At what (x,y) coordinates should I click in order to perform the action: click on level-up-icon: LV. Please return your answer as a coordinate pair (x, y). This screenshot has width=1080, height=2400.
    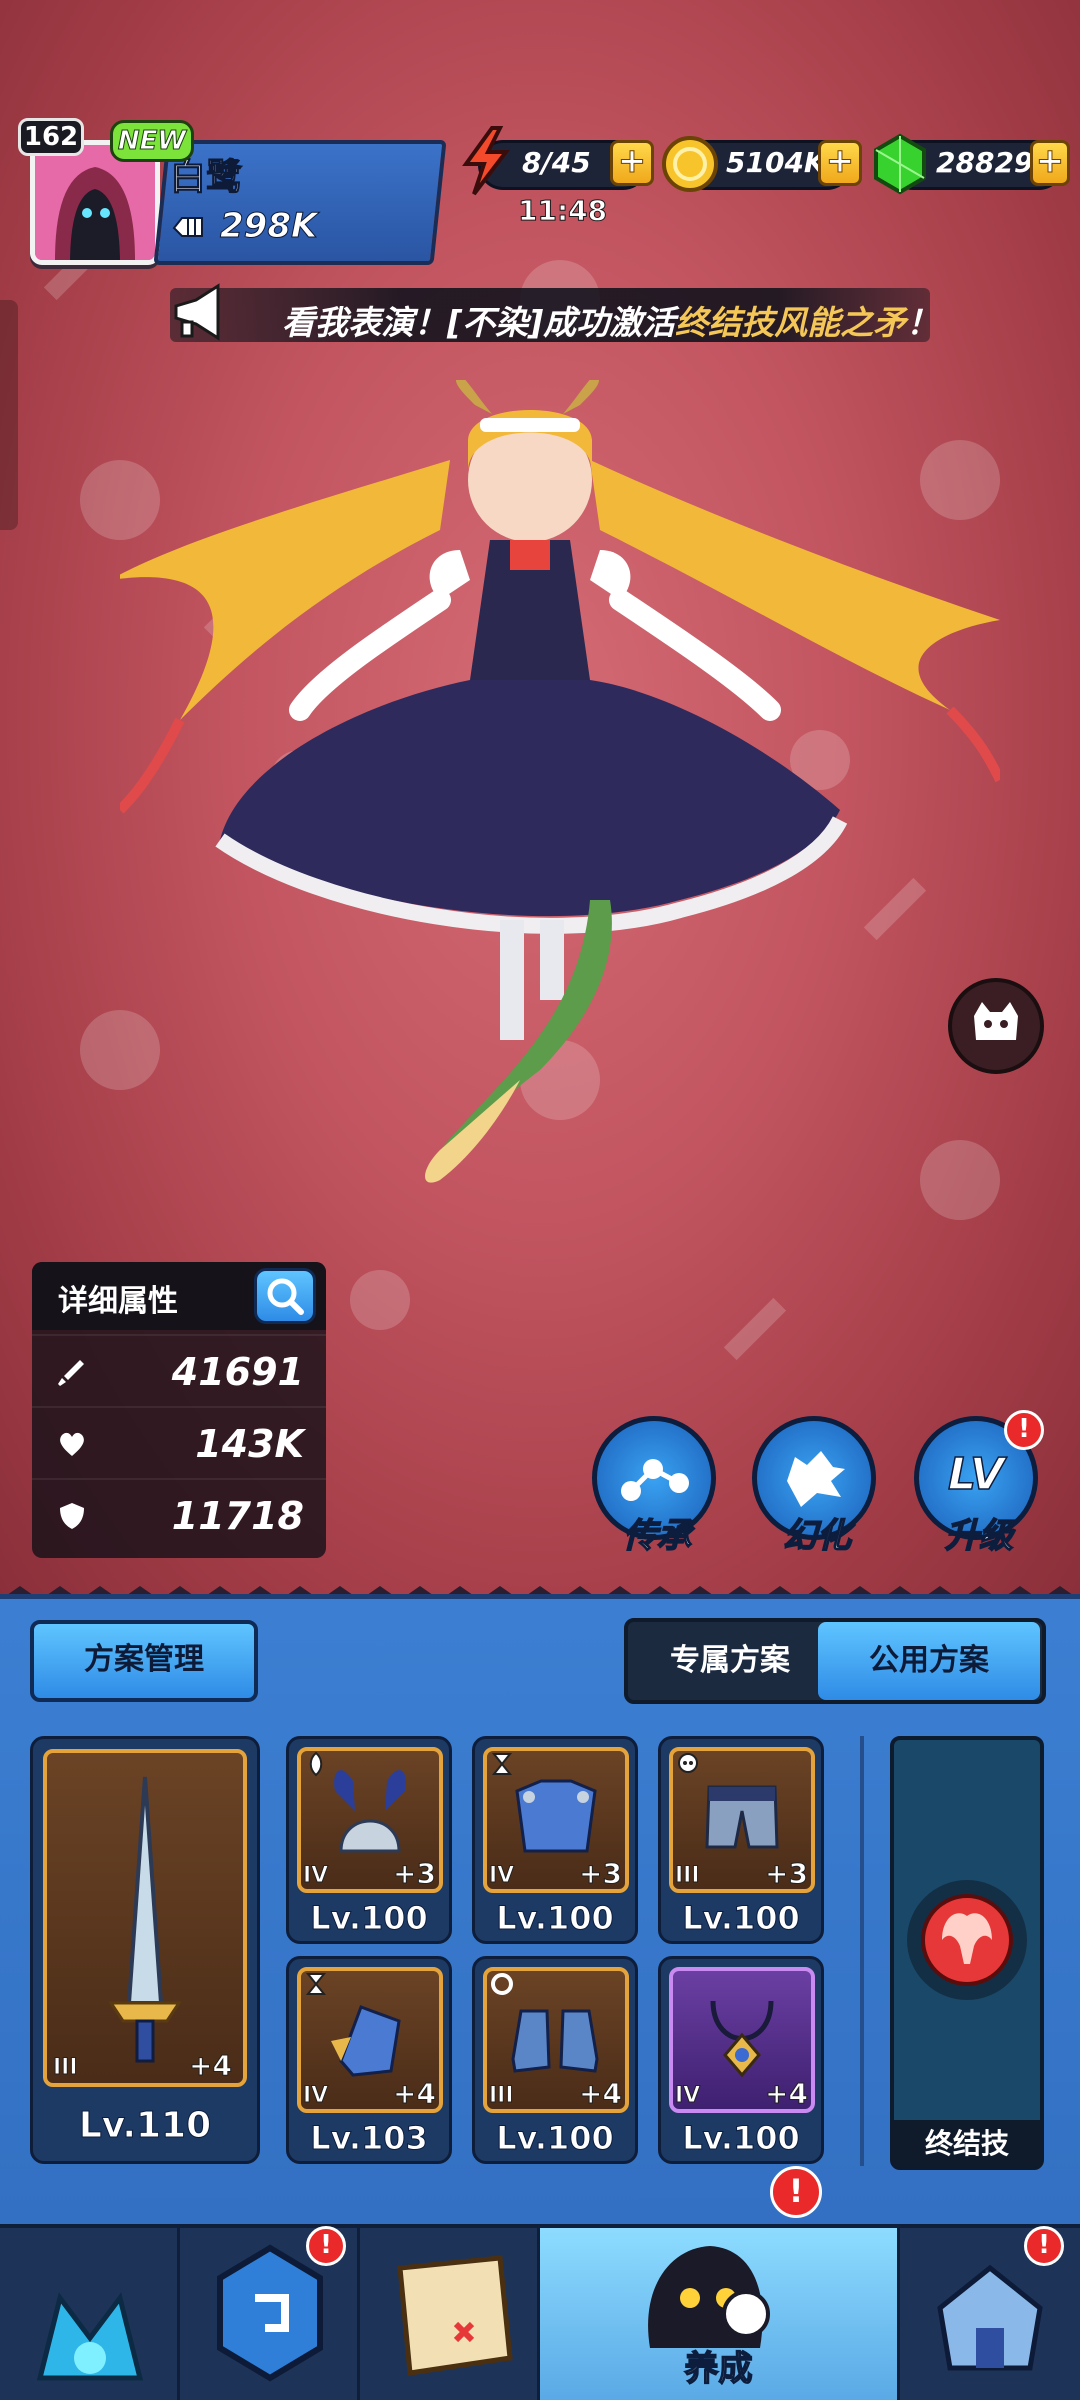
    Looking at the image, I should click on (976, 1474).